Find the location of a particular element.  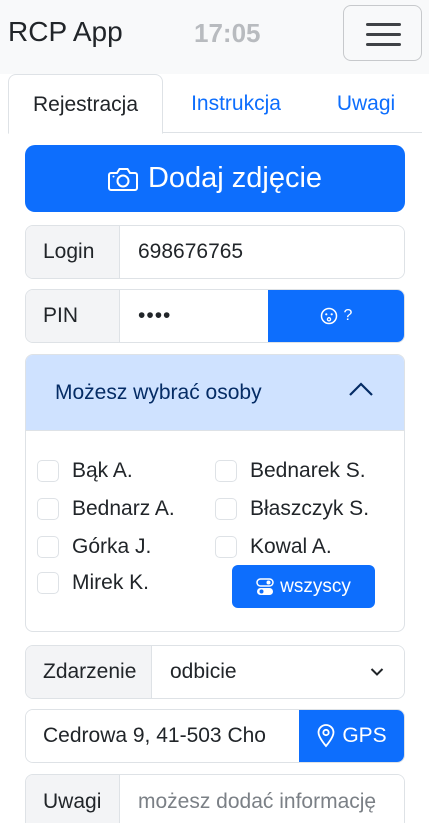

app-brand: RCP App is located at coordinates (65, 32).